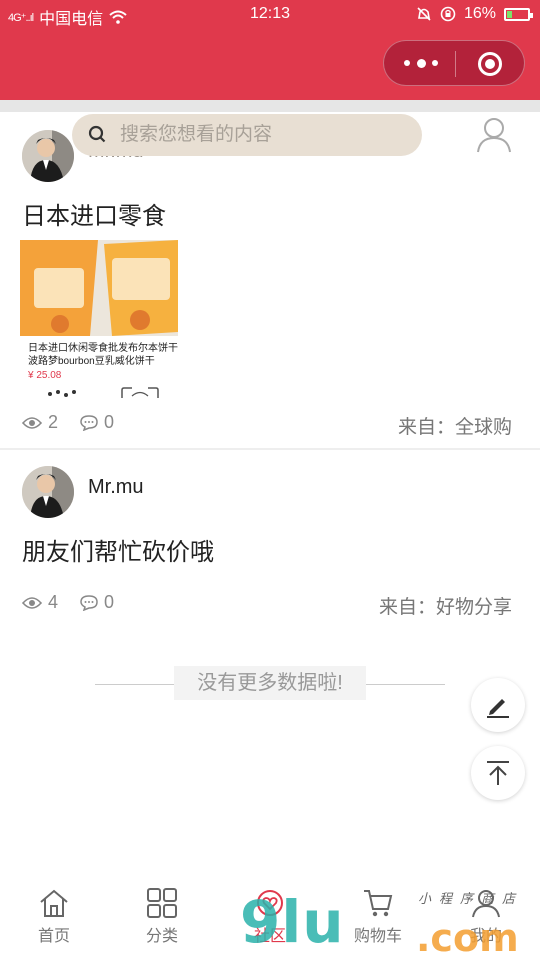 Image resolution: width=540 pixels, height=960 pixels. What do you see at coordinates (486, 904) in the screenshot?
I see `user-icon` at bounding box center [486, 904].